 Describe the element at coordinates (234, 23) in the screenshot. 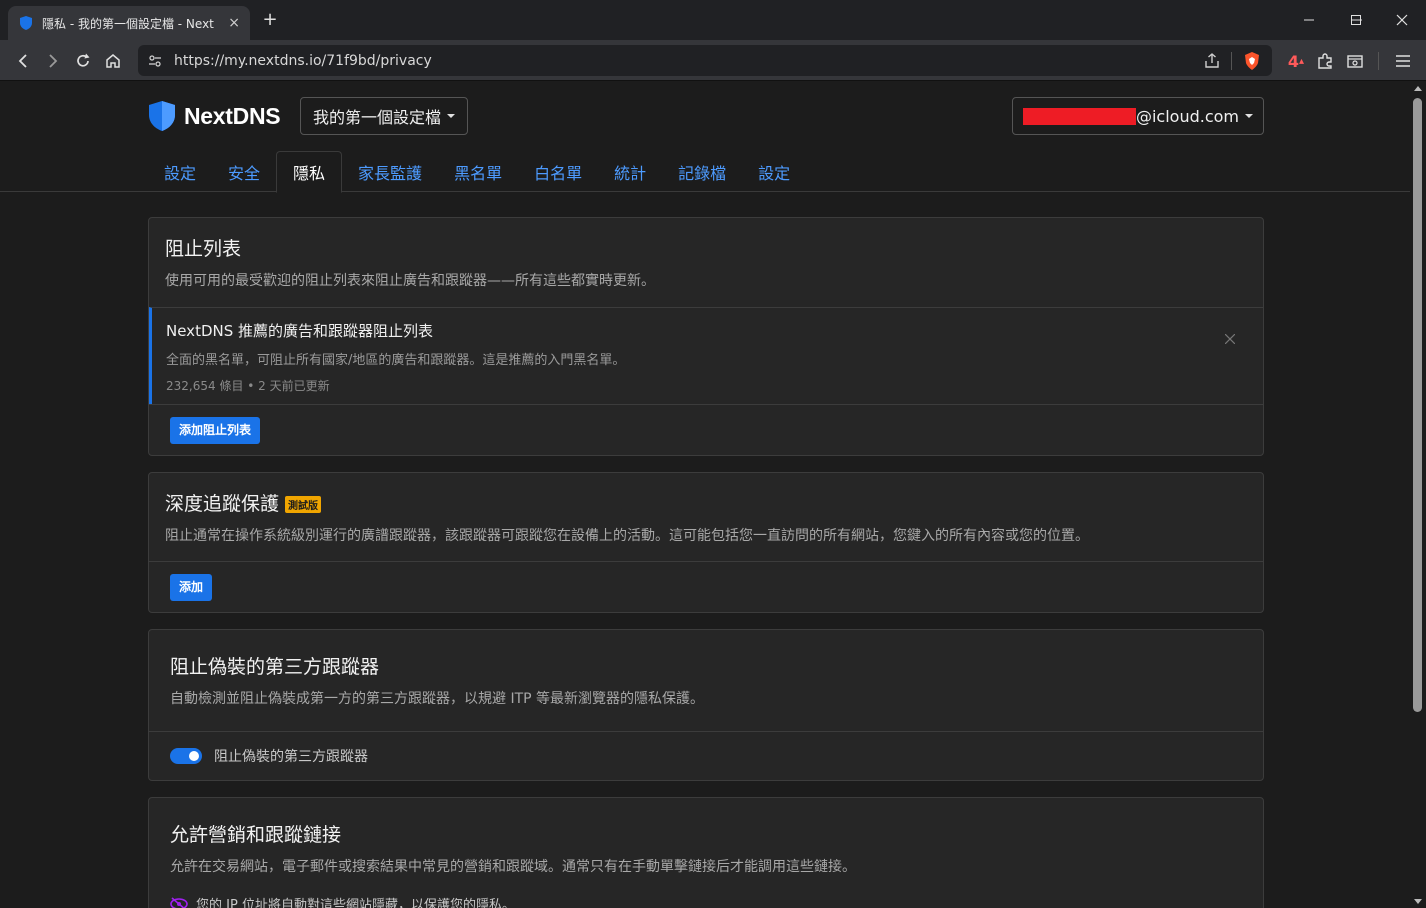

I see `tab-close-icon: ×` at that location.